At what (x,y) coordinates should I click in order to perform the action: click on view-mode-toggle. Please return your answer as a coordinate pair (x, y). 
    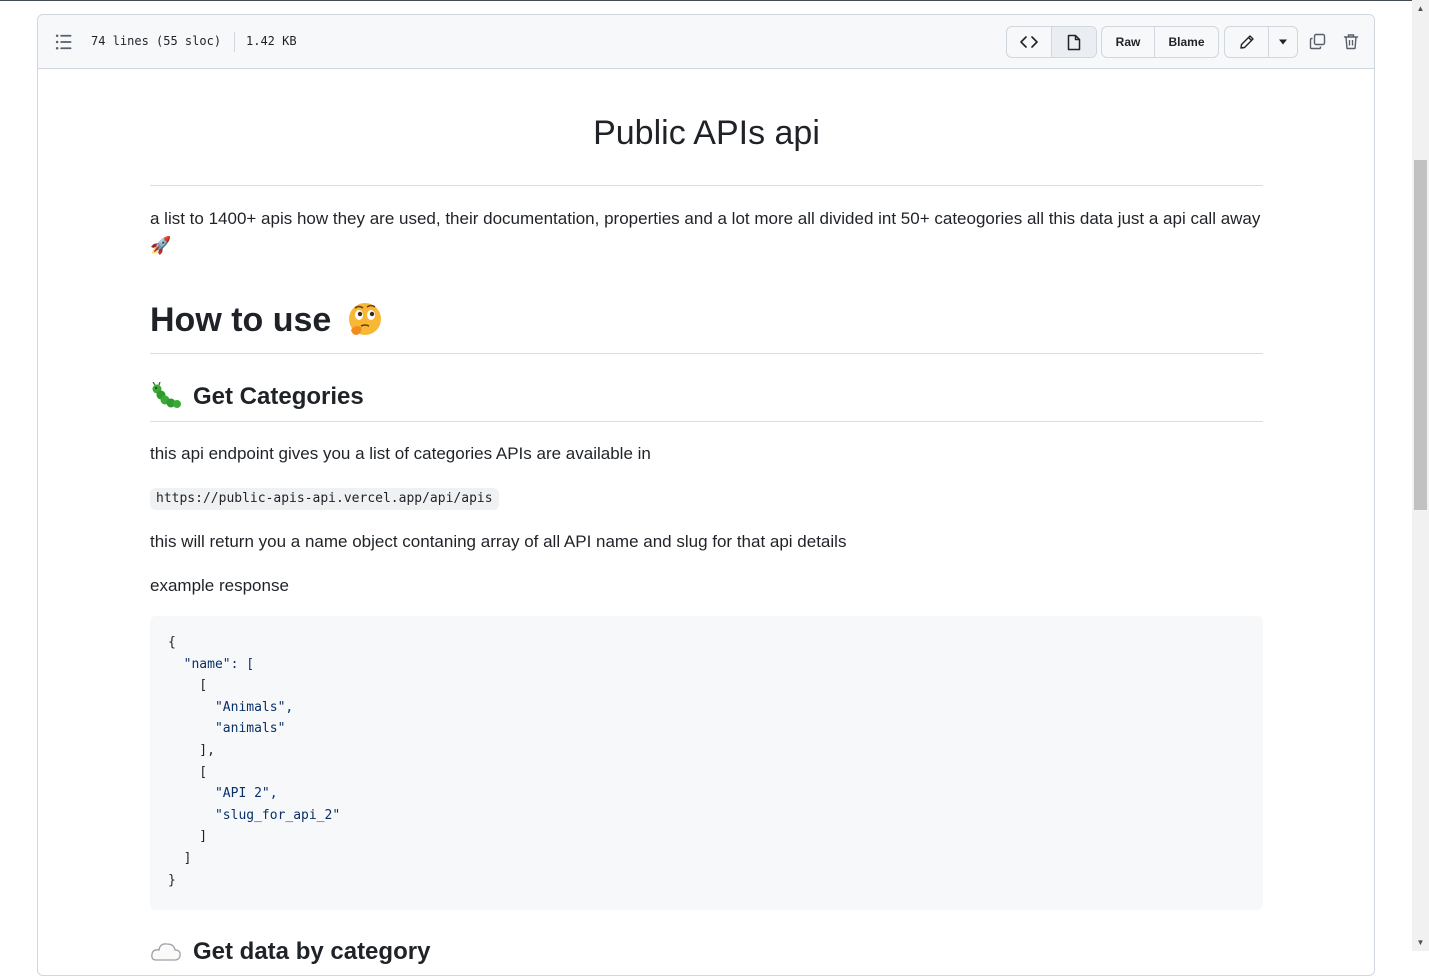
    Looking at the image, I should click on (1051, 42).